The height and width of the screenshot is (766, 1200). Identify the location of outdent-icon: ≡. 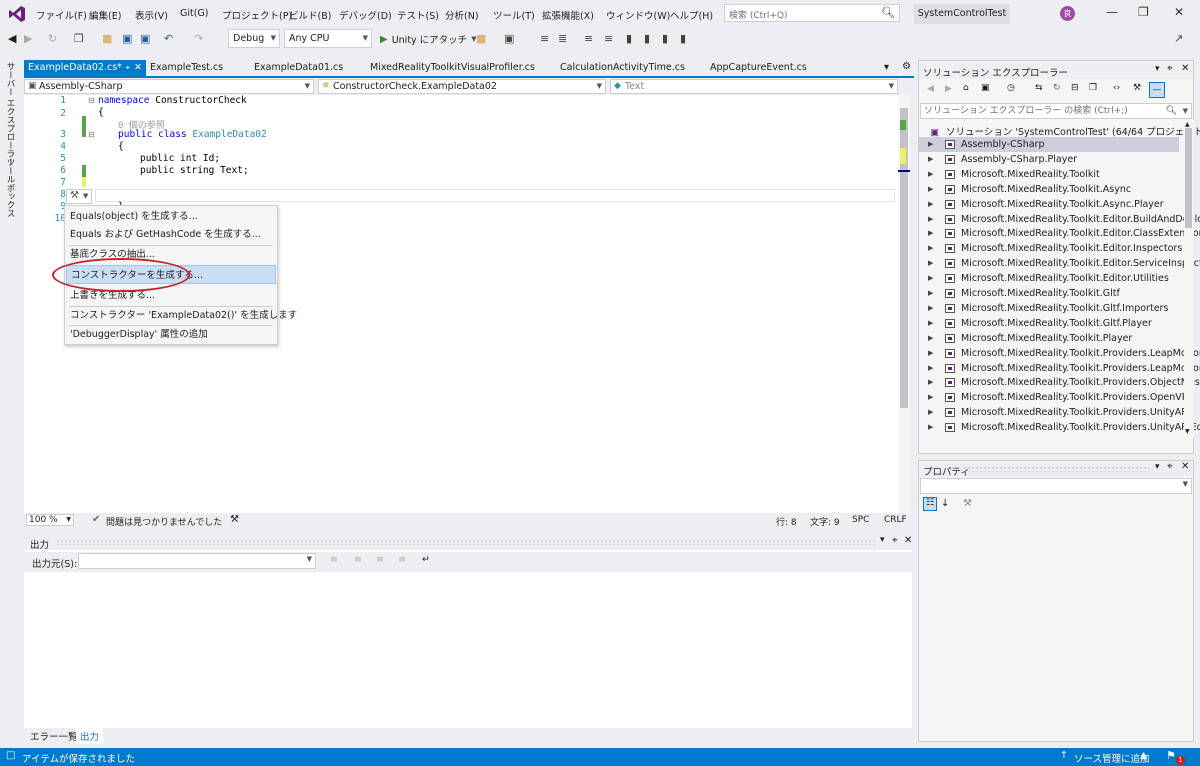
(608, 38).